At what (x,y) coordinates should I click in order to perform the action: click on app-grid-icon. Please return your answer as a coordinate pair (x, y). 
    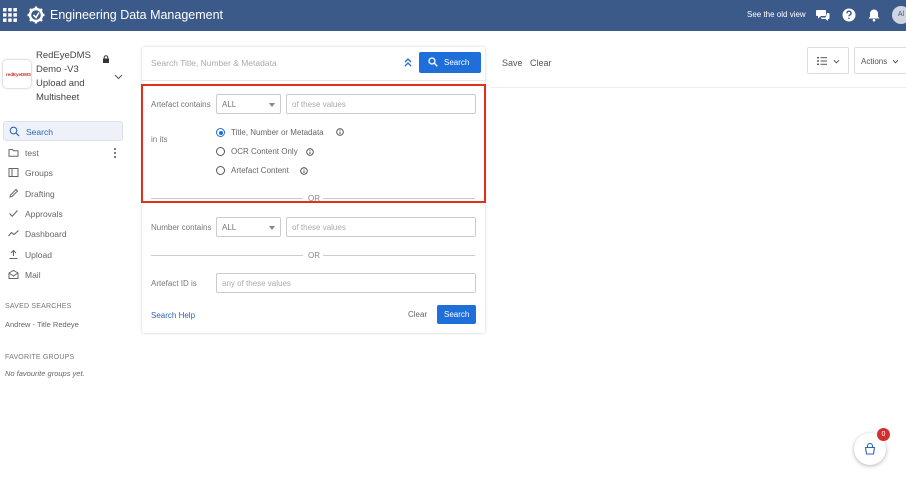
    Looking at the image, I should click on (10, 15).